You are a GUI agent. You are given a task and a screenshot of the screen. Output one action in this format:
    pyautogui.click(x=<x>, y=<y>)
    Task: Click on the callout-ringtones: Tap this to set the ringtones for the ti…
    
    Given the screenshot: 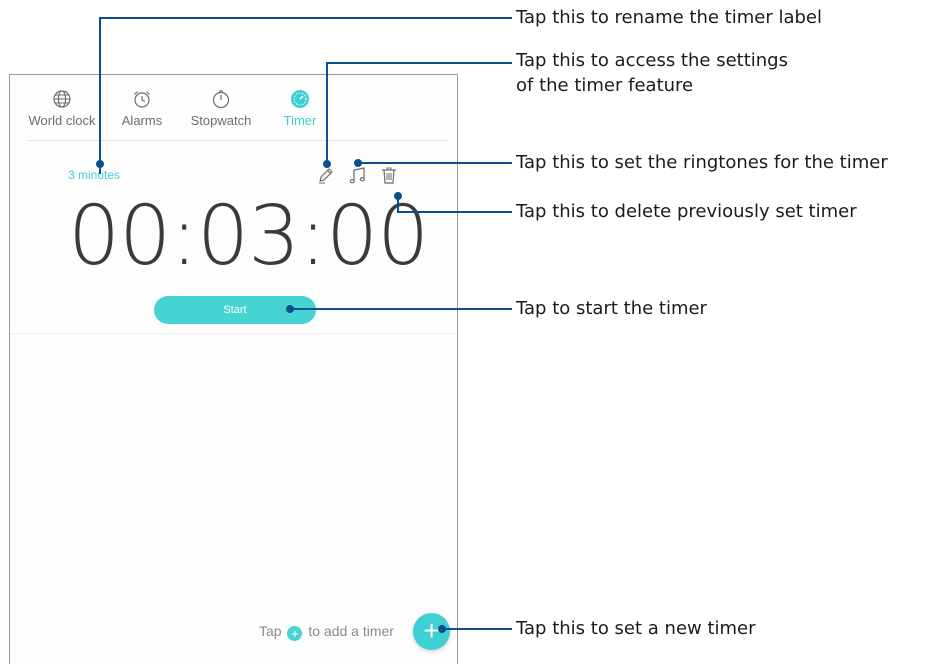 What is the action you would take?
    pyautogui.click(x=702, y=162)
    